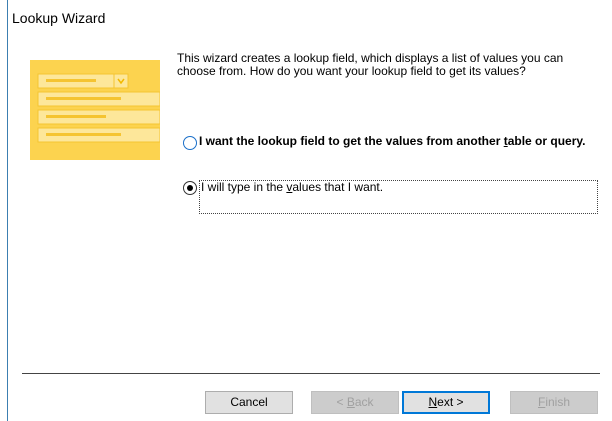  I want to click on window-title: Lookup Wizard, so click(59, 18).